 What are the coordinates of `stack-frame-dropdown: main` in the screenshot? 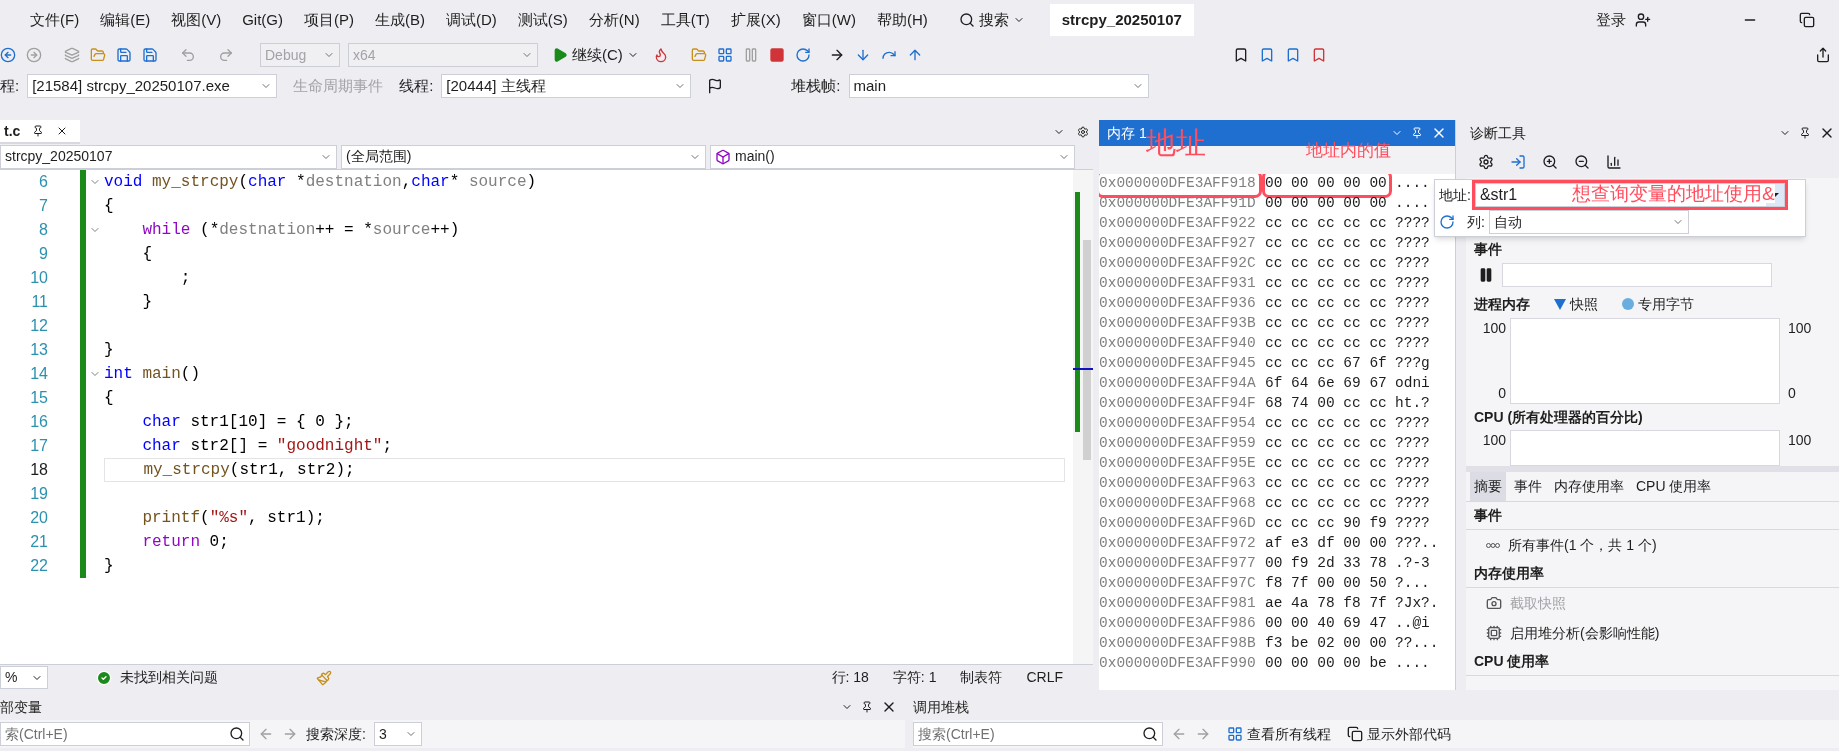 It's located at (998, 86).